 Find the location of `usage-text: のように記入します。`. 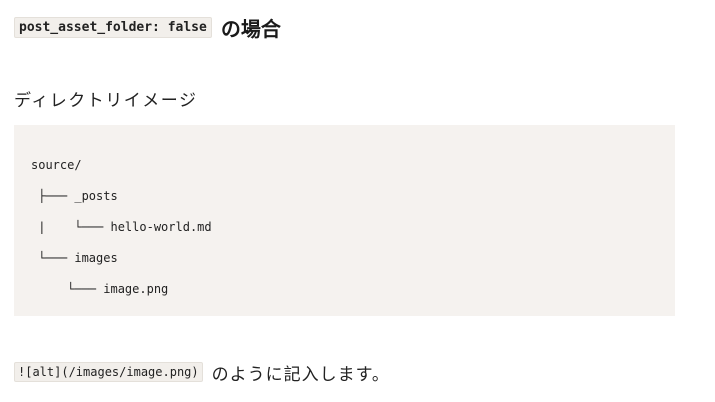

usage-text: のように記入します。 is located at coordinates (300, 374).